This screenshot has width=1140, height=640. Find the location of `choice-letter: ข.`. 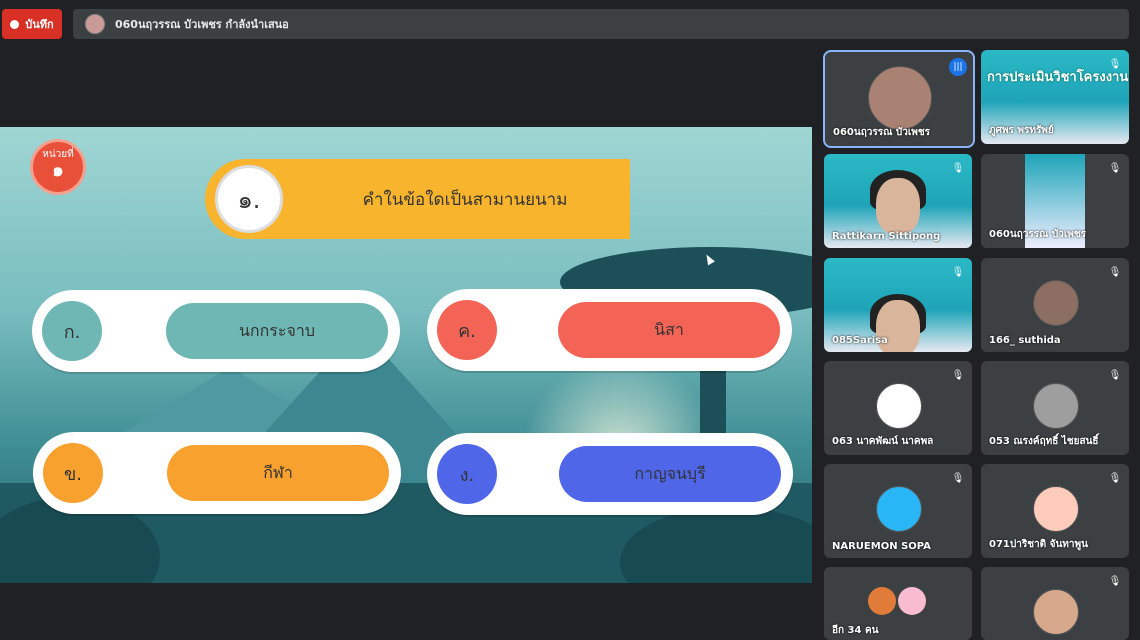

choice-letter: ข. is located at coordinates (73, 473).